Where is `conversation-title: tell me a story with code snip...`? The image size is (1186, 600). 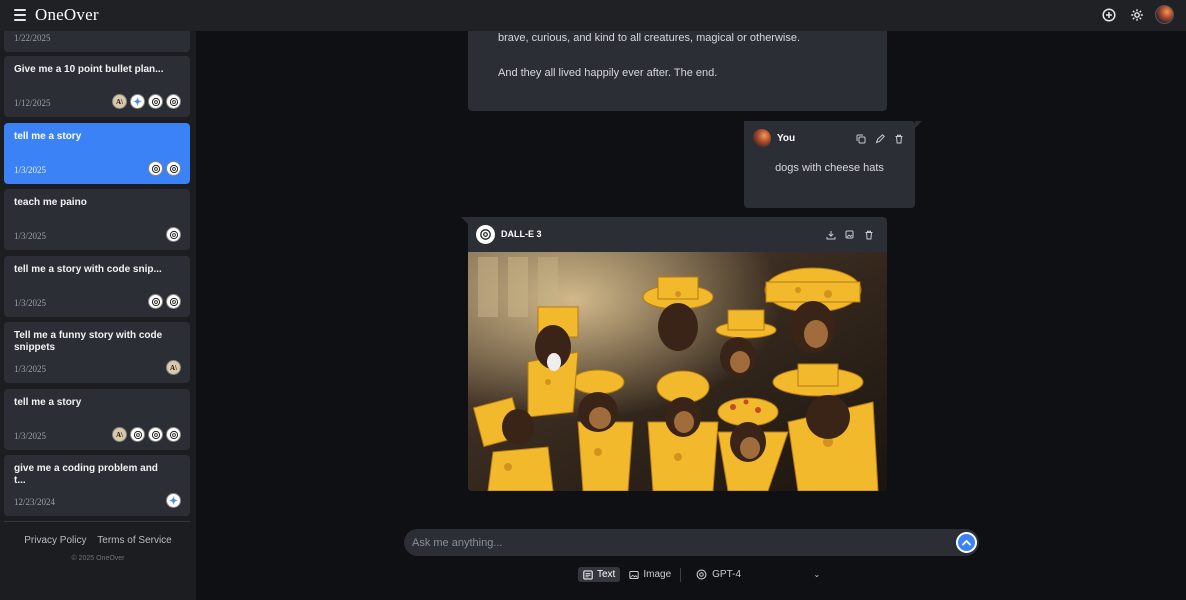 conversation-title: tell me a story with code snip... is located at coordinates (88, 269).